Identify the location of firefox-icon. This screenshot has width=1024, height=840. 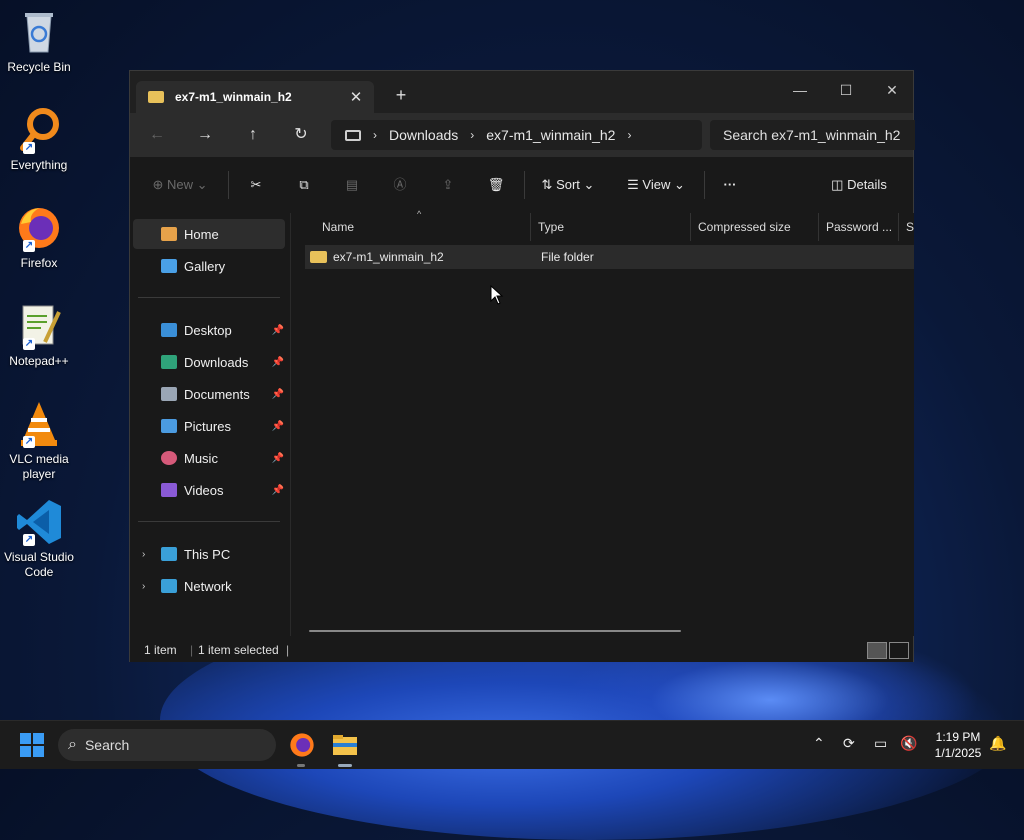
(302, 745).